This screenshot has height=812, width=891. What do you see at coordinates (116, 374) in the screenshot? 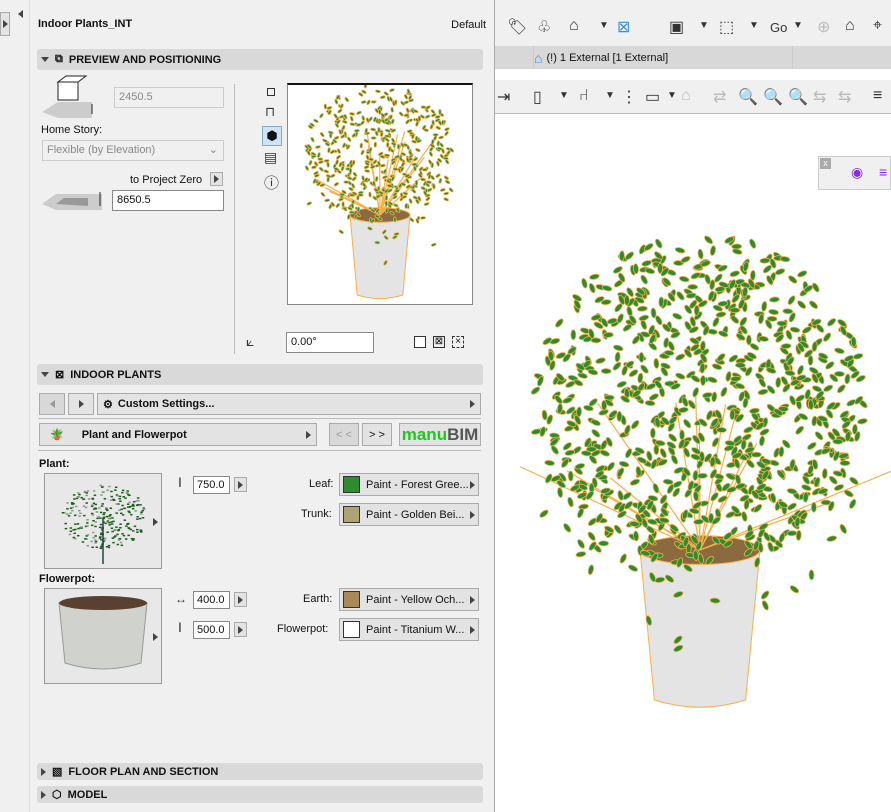
I see `section-label: INDOOR PLANTS` at bounding box center [116, 374].